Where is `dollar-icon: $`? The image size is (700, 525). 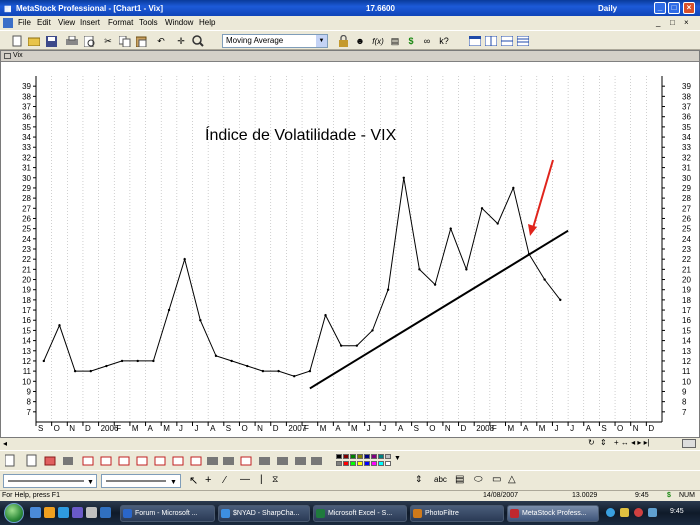 dollar-icon: $ is located at coordinates (411, 41).